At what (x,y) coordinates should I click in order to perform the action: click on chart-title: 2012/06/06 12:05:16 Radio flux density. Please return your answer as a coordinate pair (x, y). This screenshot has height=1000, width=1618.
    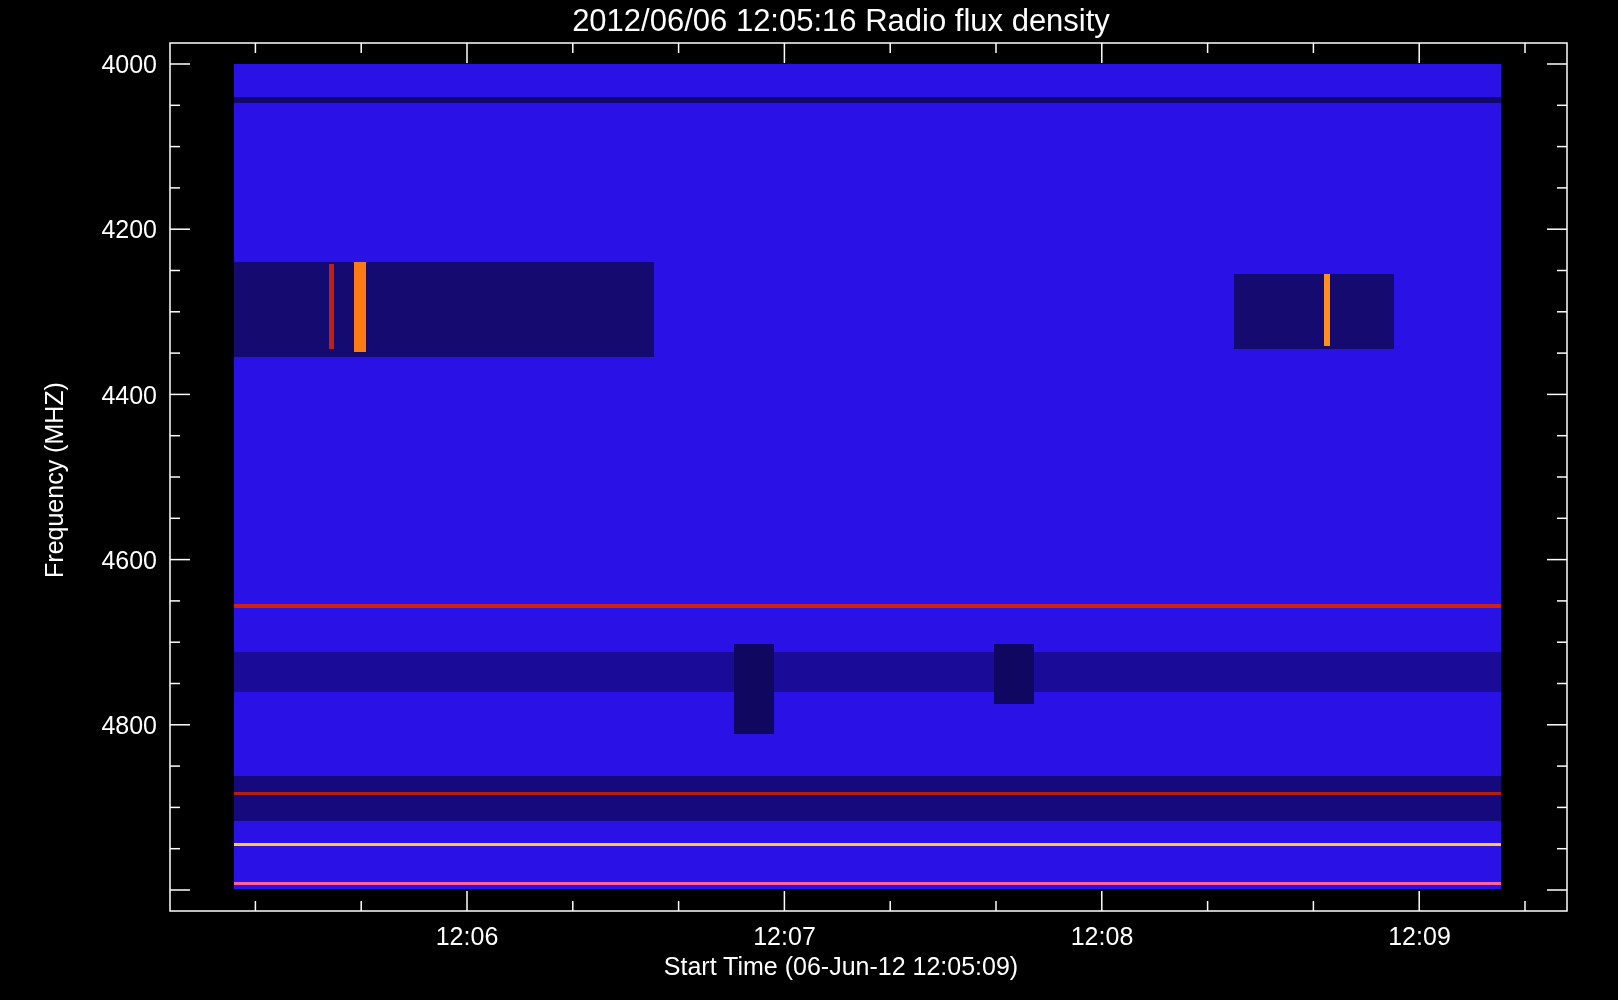
    Looking at the image, I should click on (841, 20).